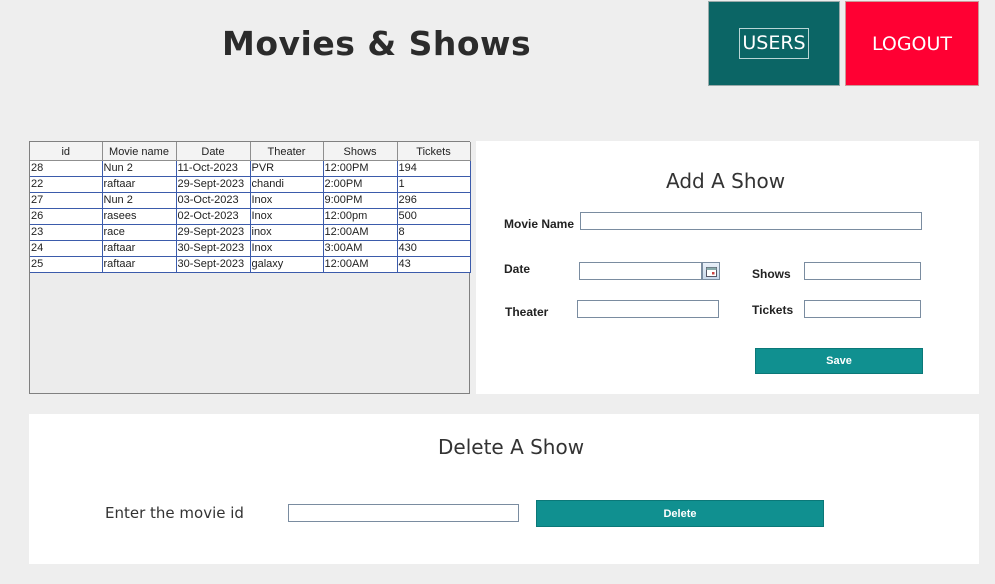 This screenshot has width=995, height=584. What do you see at coordinates (862, 271) in the screenshot?
I see `shows-input` at bounding box center [862, 271].